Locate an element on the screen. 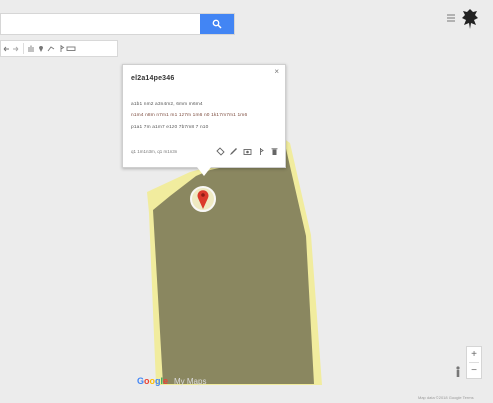 This screenshot has width=493, height=403. directions-button is located at coordinates (261, 151).